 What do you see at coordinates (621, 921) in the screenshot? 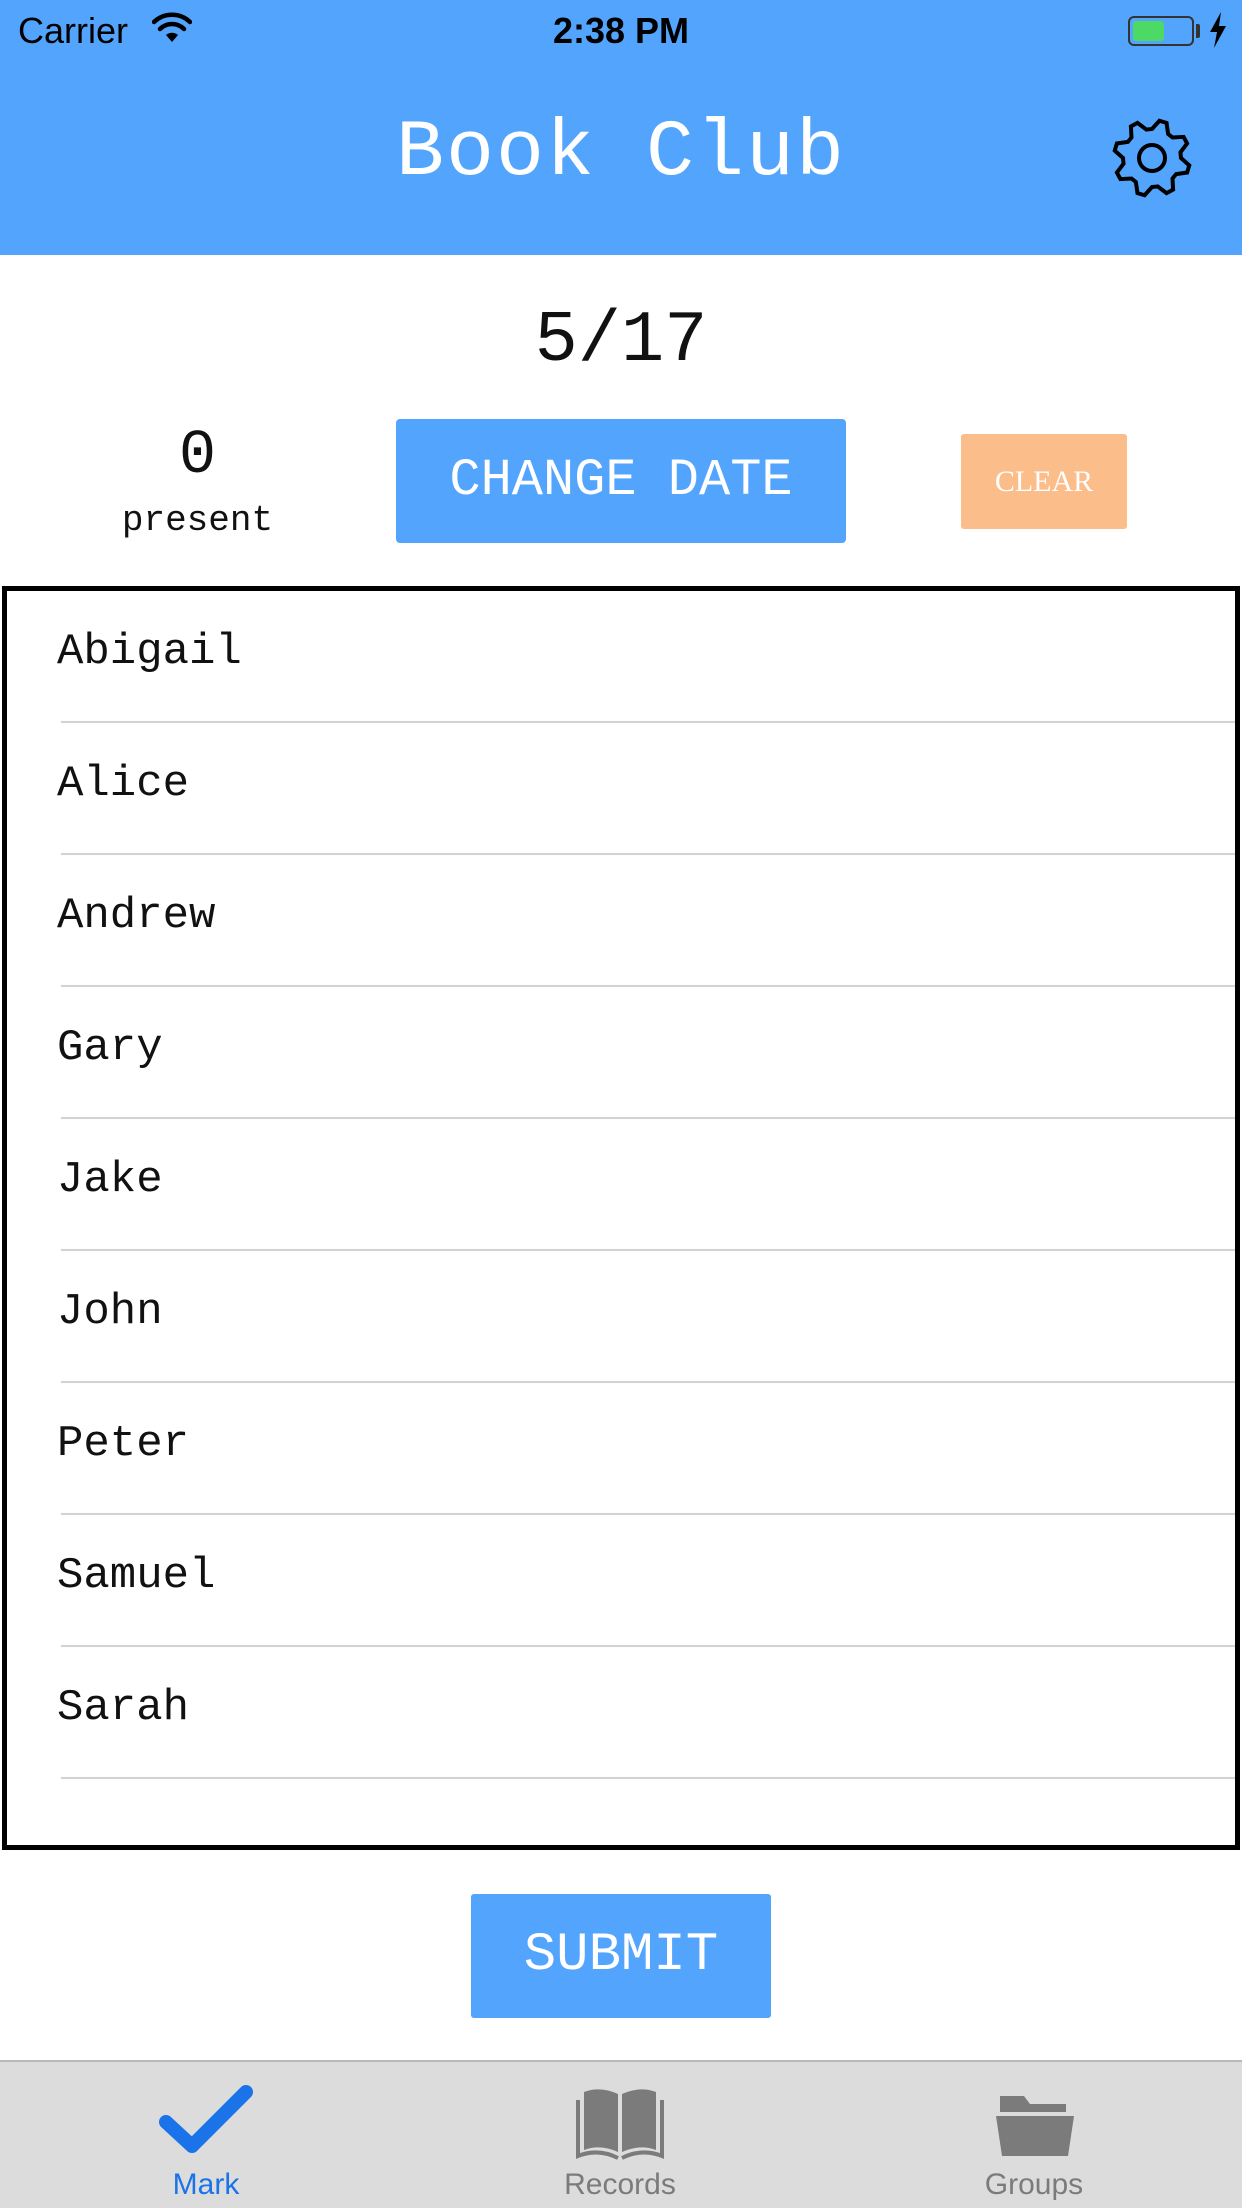
I see `list-item: Andrew` at bounding box center [621, 921].